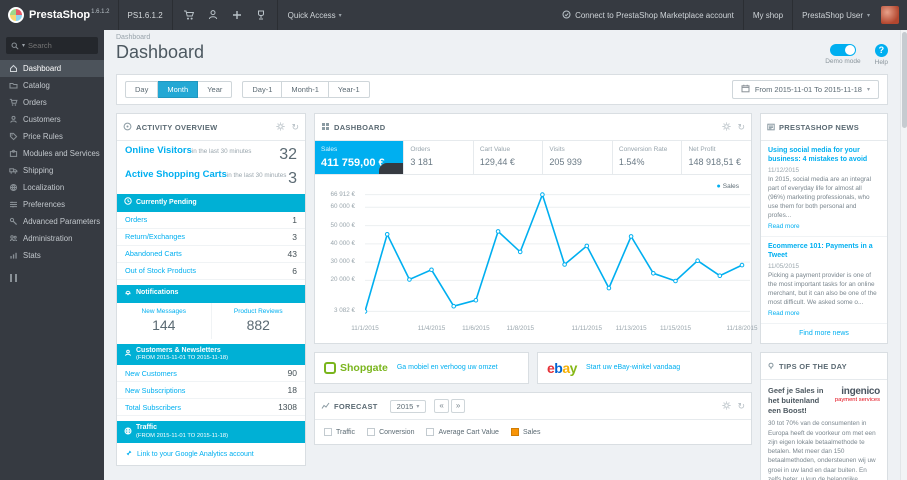  Describe the element at coordinates (881, 50) in the screenshot. I see `question-icon: ?` at that location.